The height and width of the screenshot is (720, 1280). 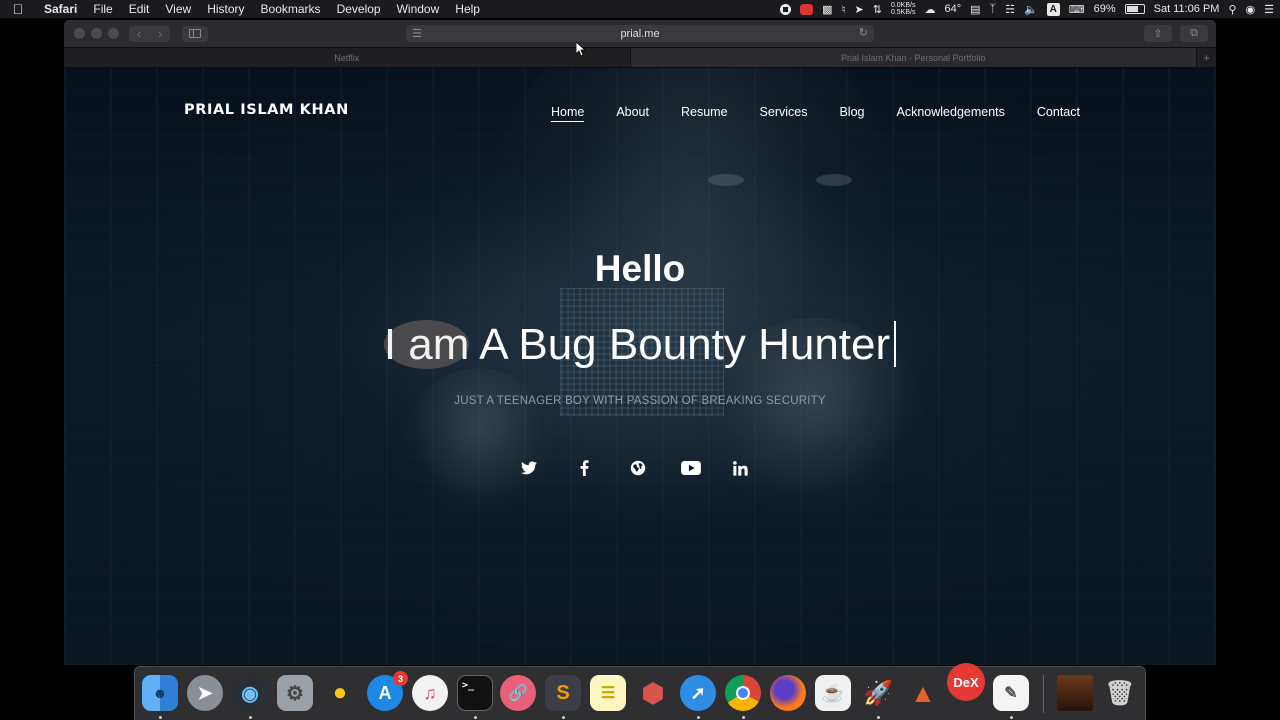 I want to click on grid-status-icon: ▩, so click(x=827, y=9).